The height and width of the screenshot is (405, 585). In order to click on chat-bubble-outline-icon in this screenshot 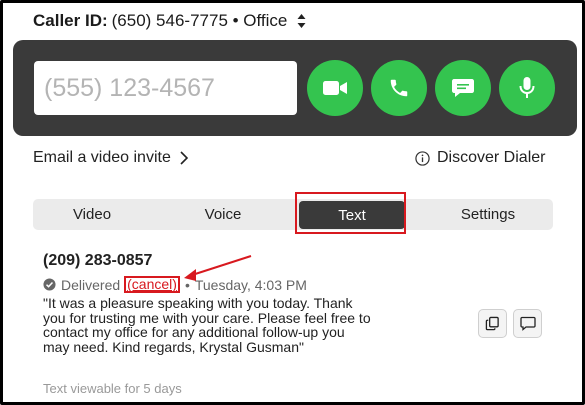, I will do `click(527, 323)`.